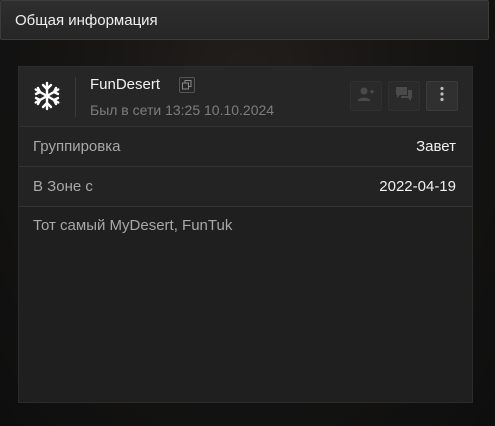 Image resolution: width=495 pixels, height=426 pixels. What do you see at coordinates (244, 20) in the screenshot?
I see `panel-header: Общая информация` at bounding box center [244, 20].